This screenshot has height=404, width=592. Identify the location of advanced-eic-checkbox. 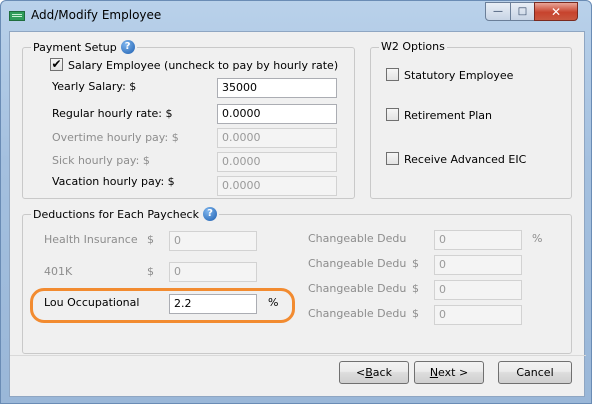
(392, 158).